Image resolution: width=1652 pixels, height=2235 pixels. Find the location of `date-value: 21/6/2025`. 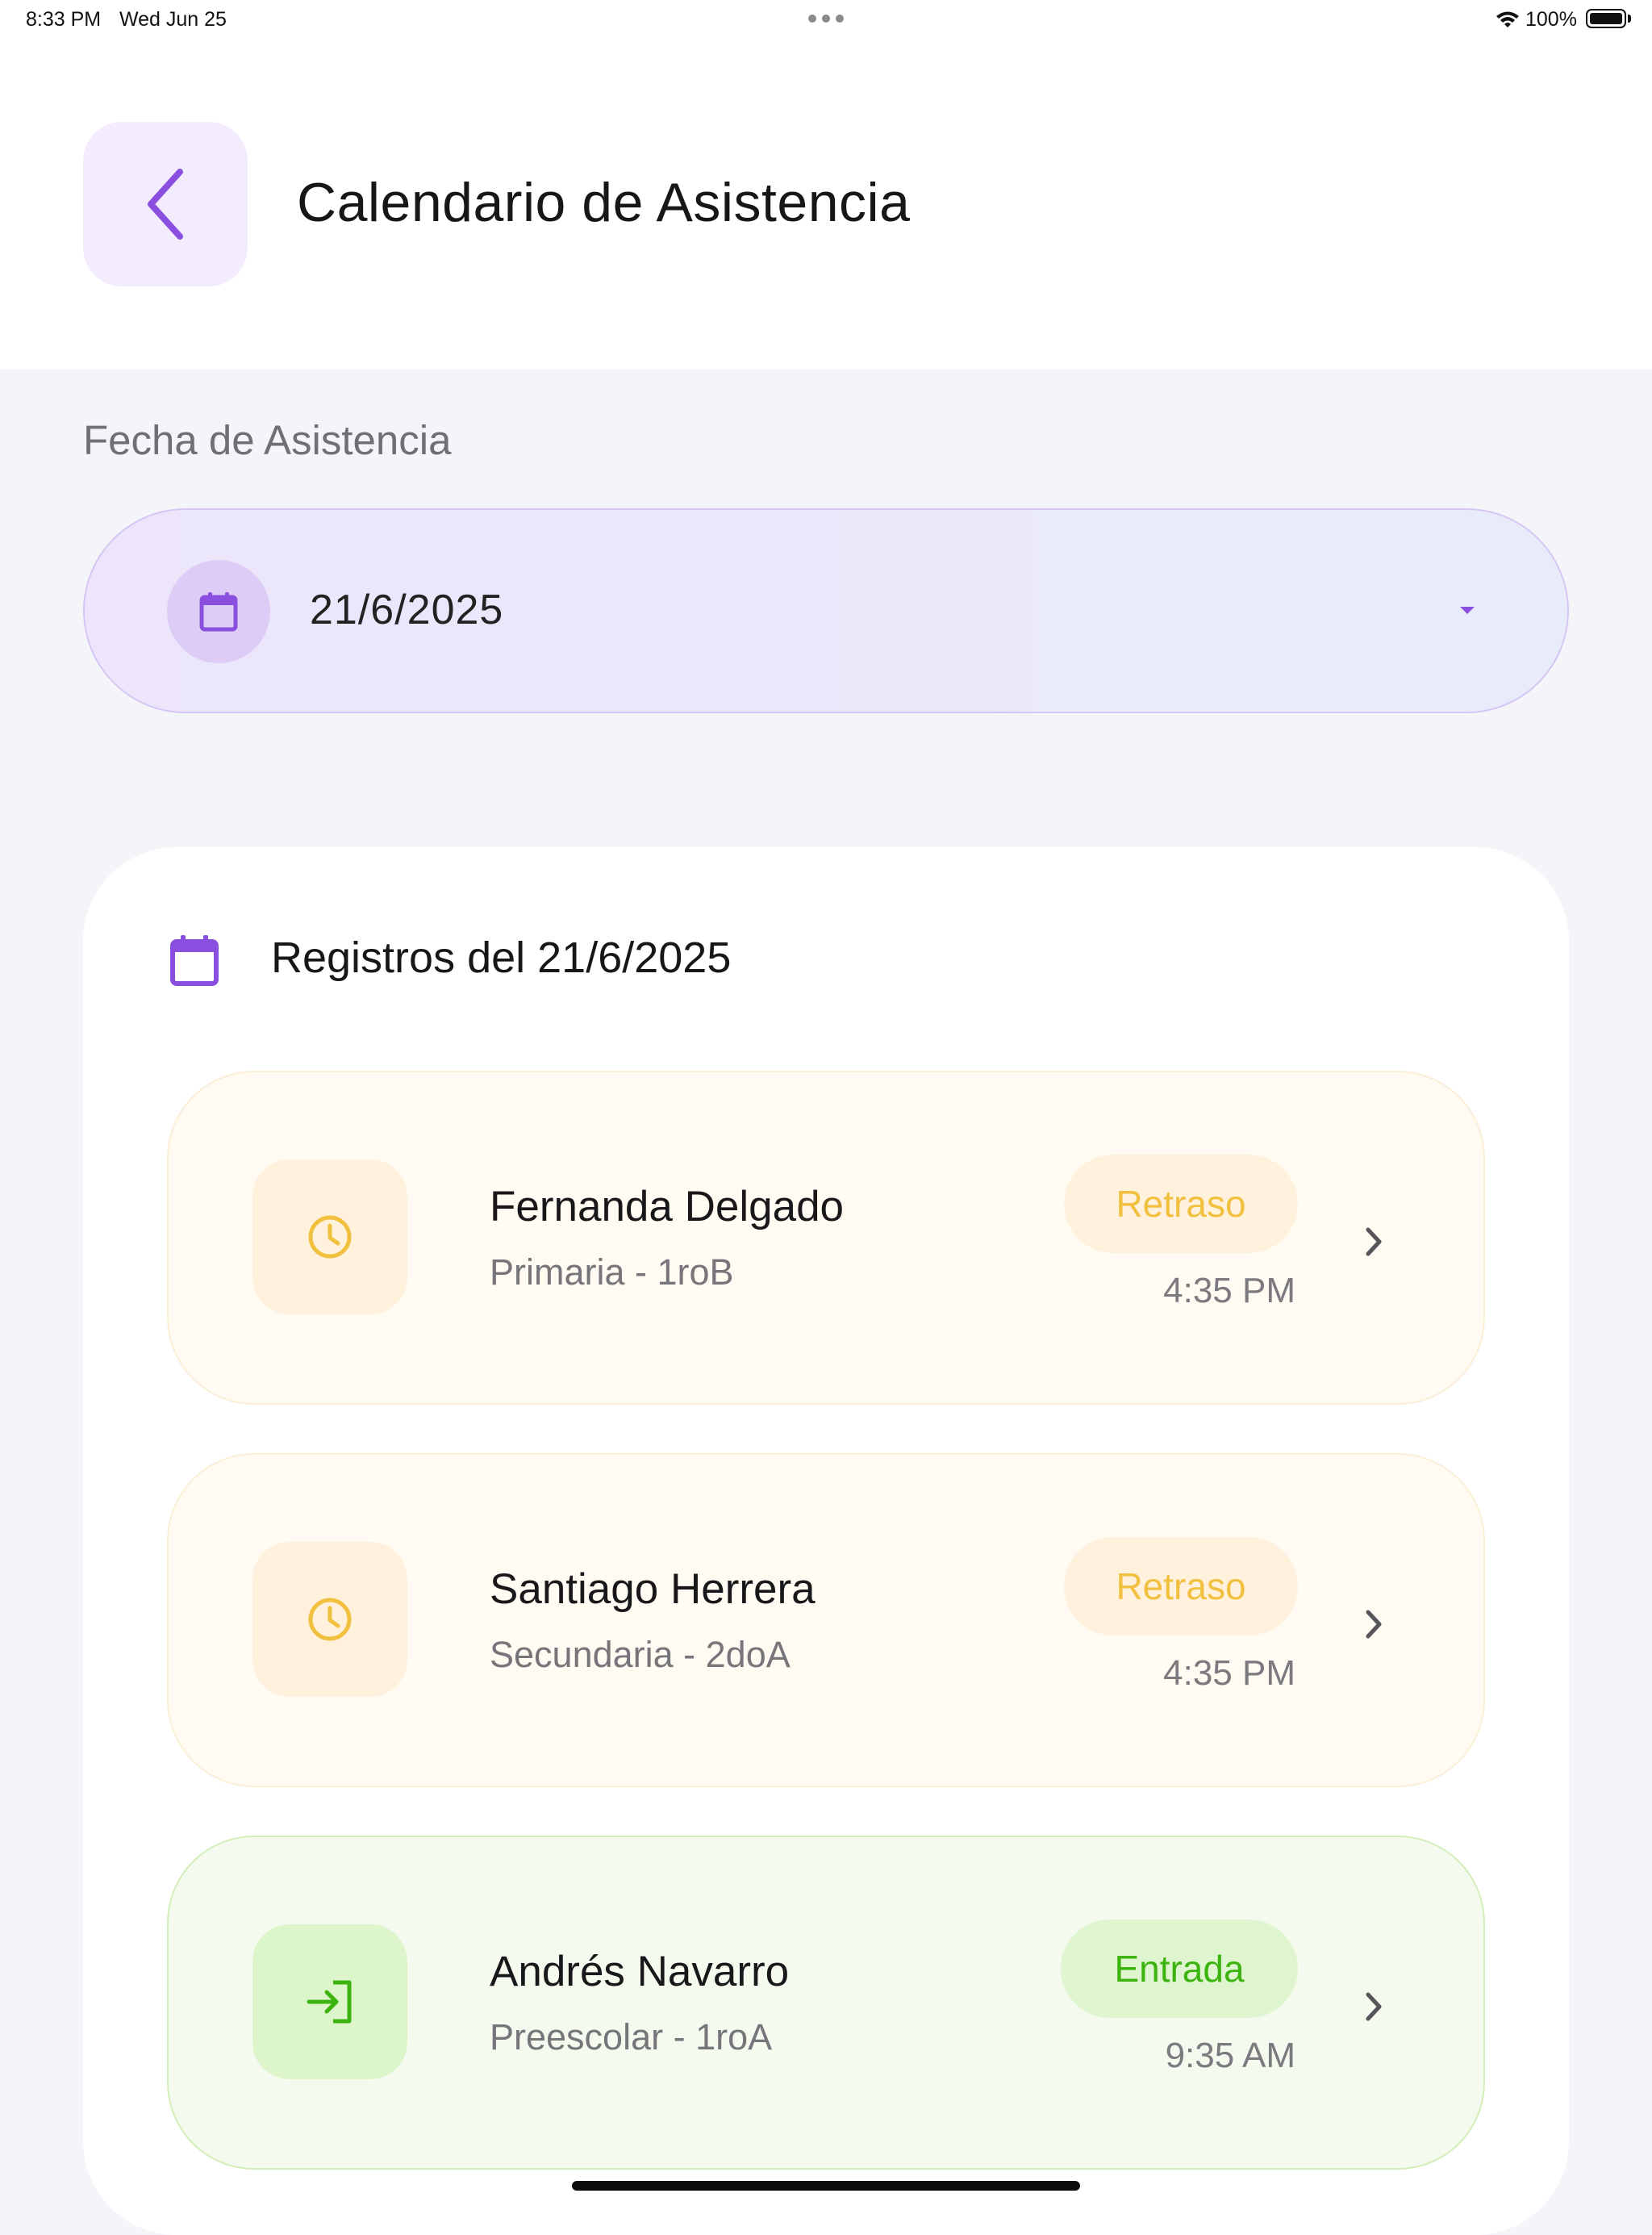

date-value: 21/6/2025 is located at coordinates (407, 610).